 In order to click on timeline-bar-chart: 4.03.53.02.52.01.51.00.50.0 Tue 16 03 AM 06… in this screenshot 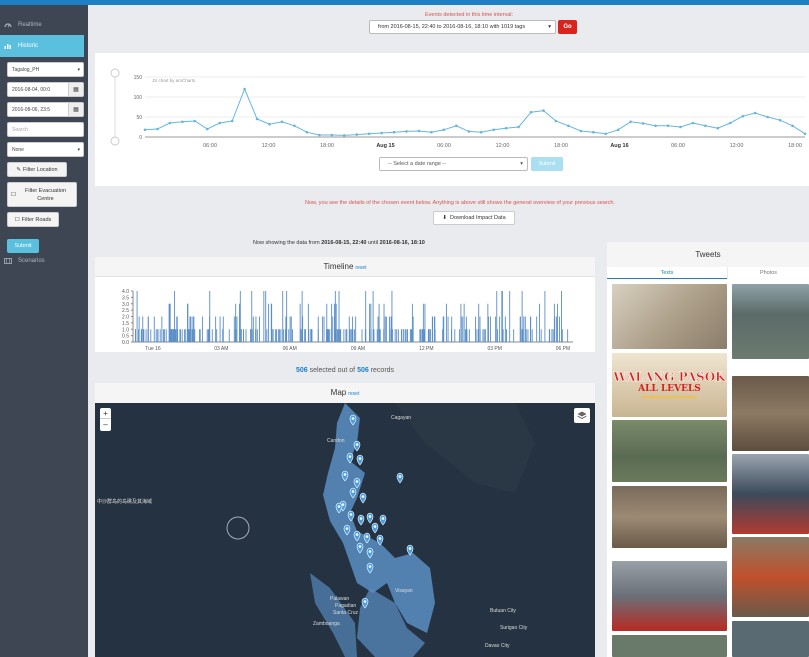, I will do `click(345, 314)`.